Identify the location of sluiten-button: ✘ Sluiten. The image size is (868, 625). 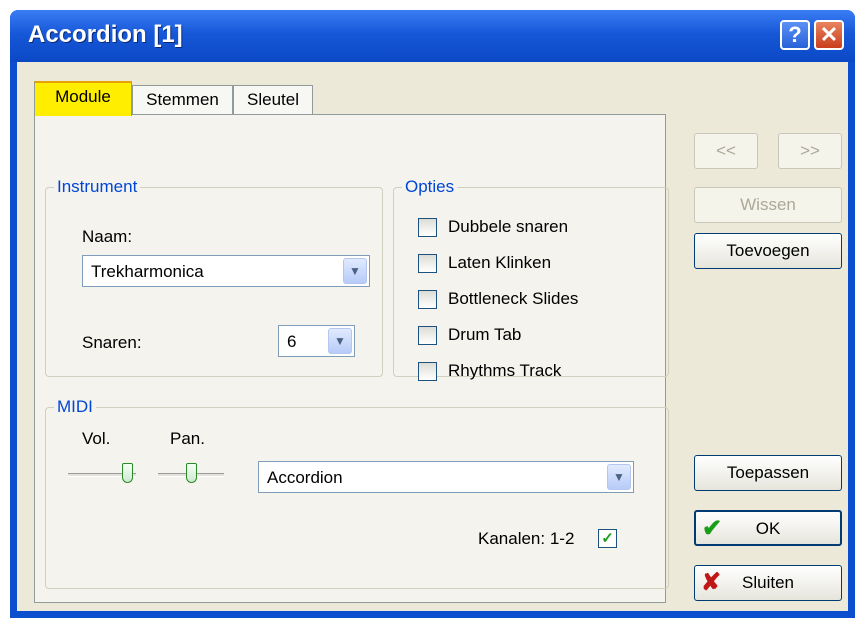
(768, 583).